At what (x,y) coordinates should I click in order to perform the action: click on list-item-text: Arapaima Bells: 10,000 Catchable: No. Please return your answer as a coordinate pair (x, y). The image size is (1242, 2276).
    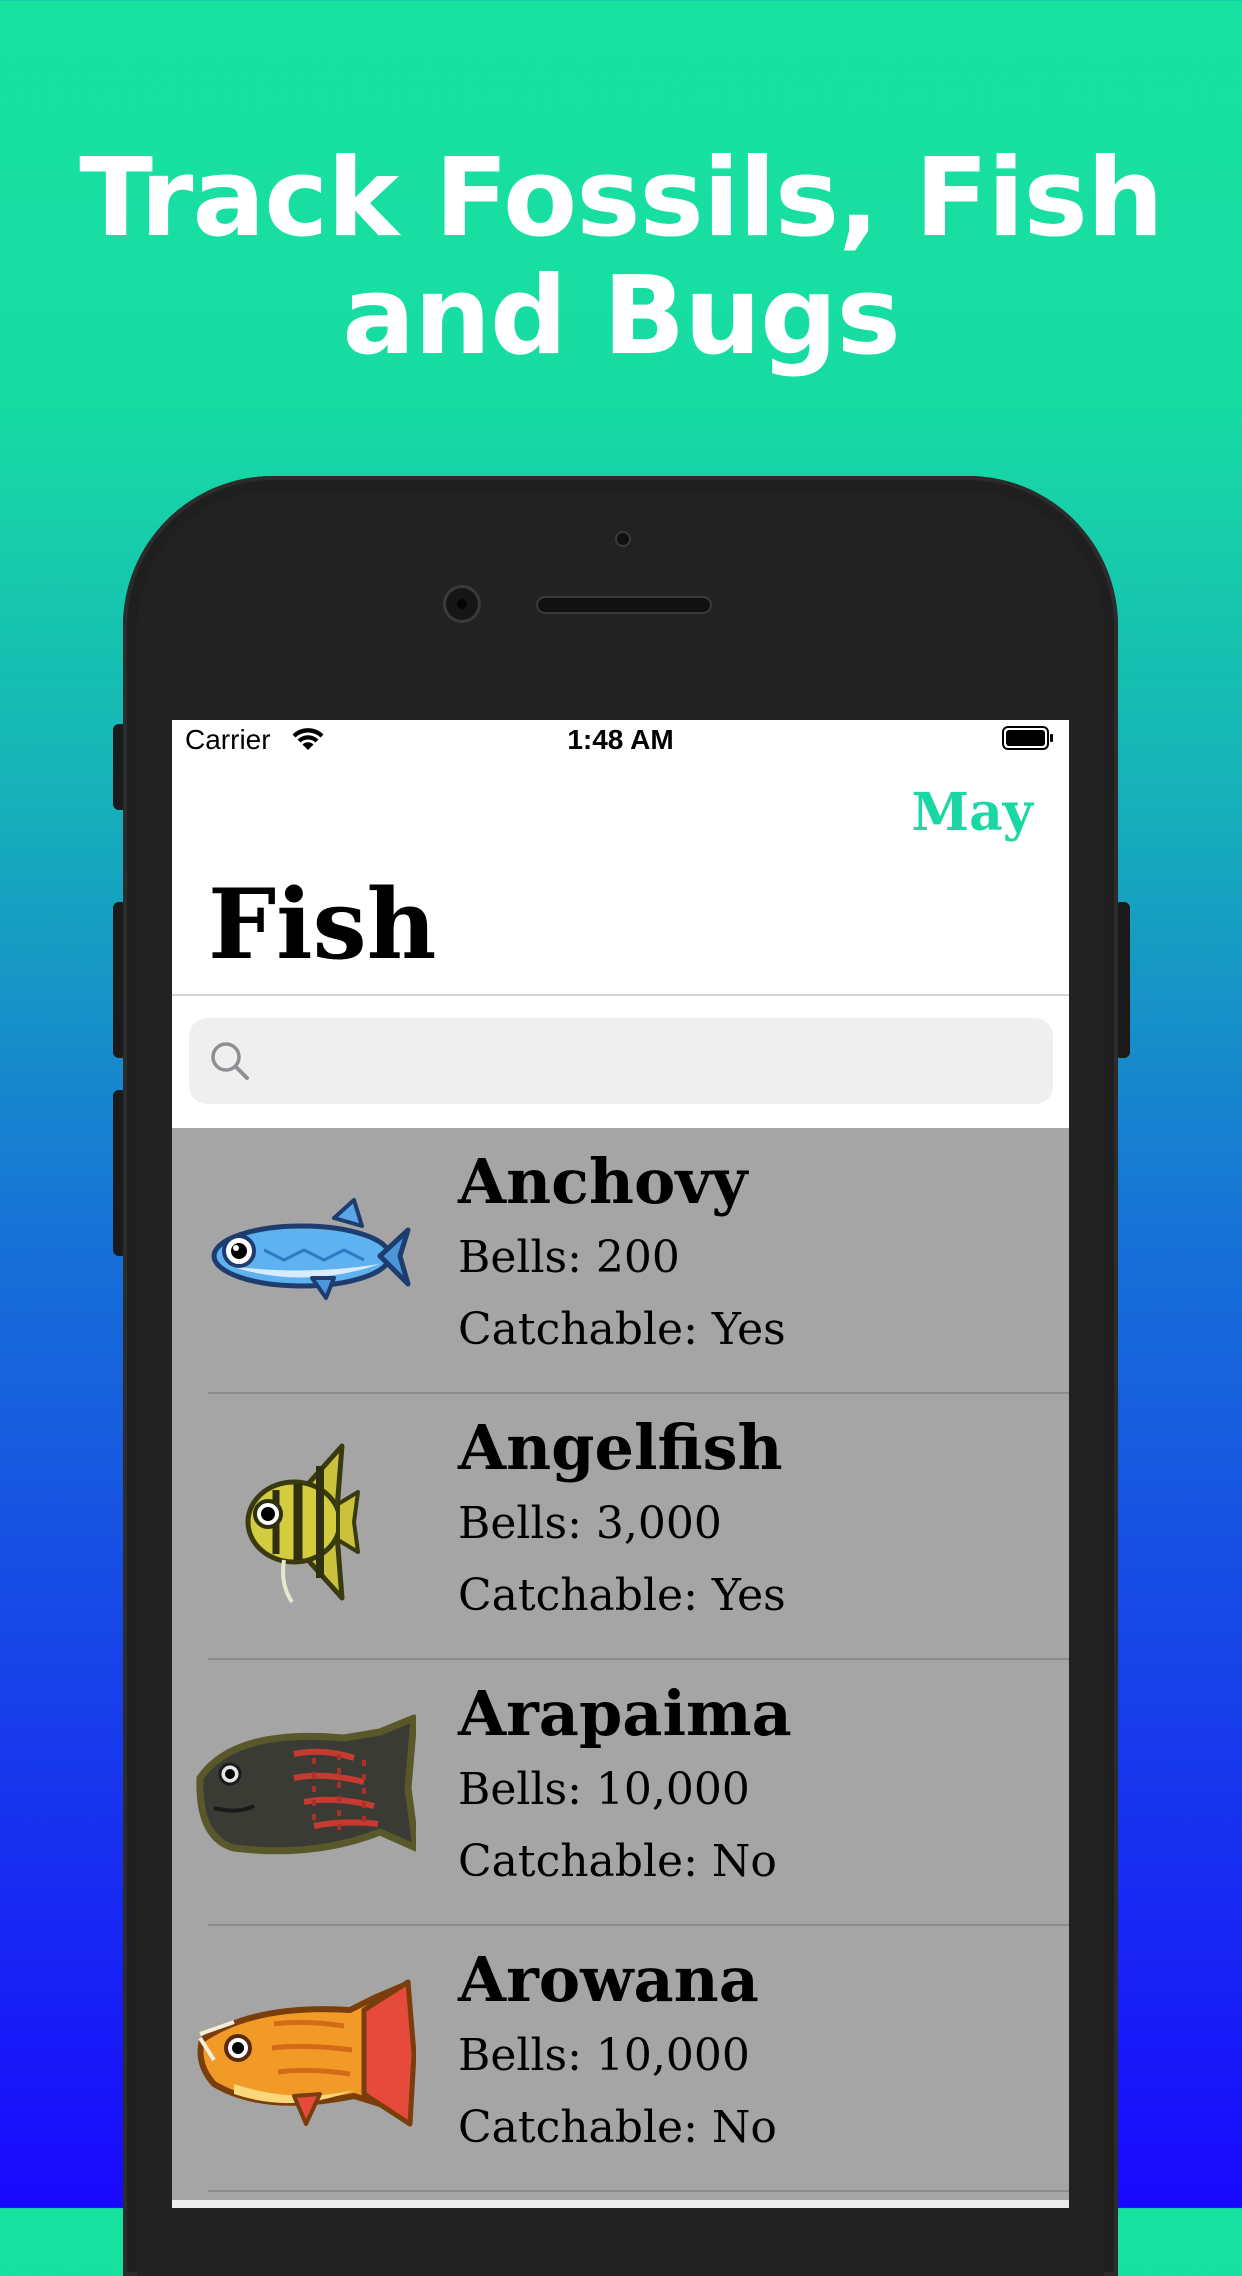
    Looking at the image, I should click on (625, 1786).